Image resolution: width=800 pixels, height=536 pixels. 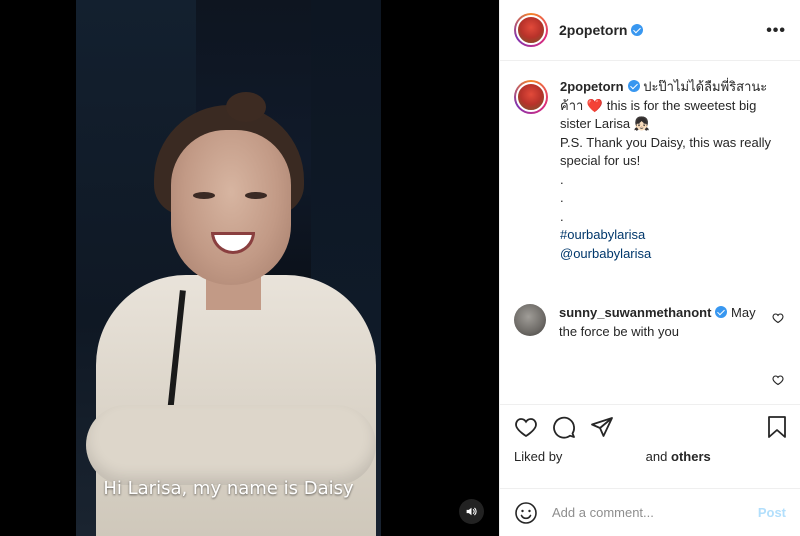 What do you see at coordinates (641, 123) in the screenshot?
I see `girl-emoji-icon: 👧🏻` at bounding box center [641, 123].